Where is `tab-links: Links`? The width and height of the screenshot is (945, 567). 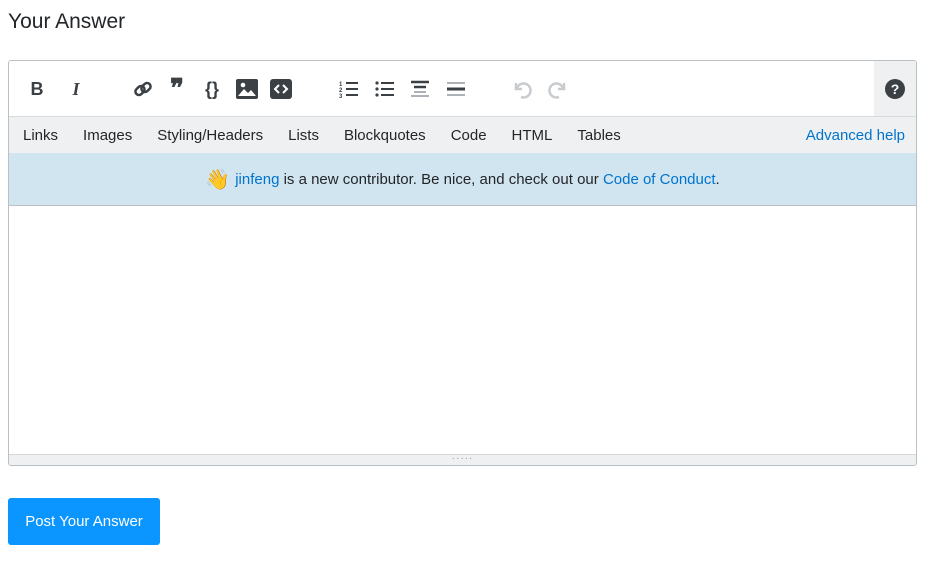 tab-links: Links is located at coordinates (40, 135).